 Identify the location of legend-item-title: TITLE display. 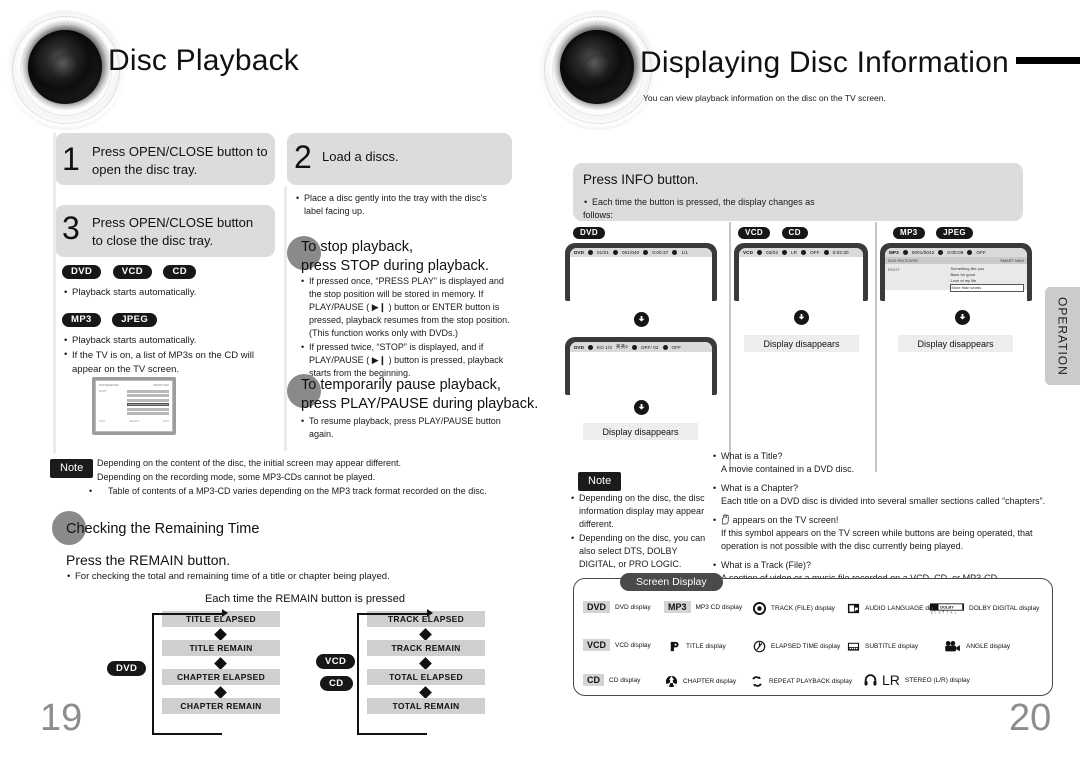
(696, 646).